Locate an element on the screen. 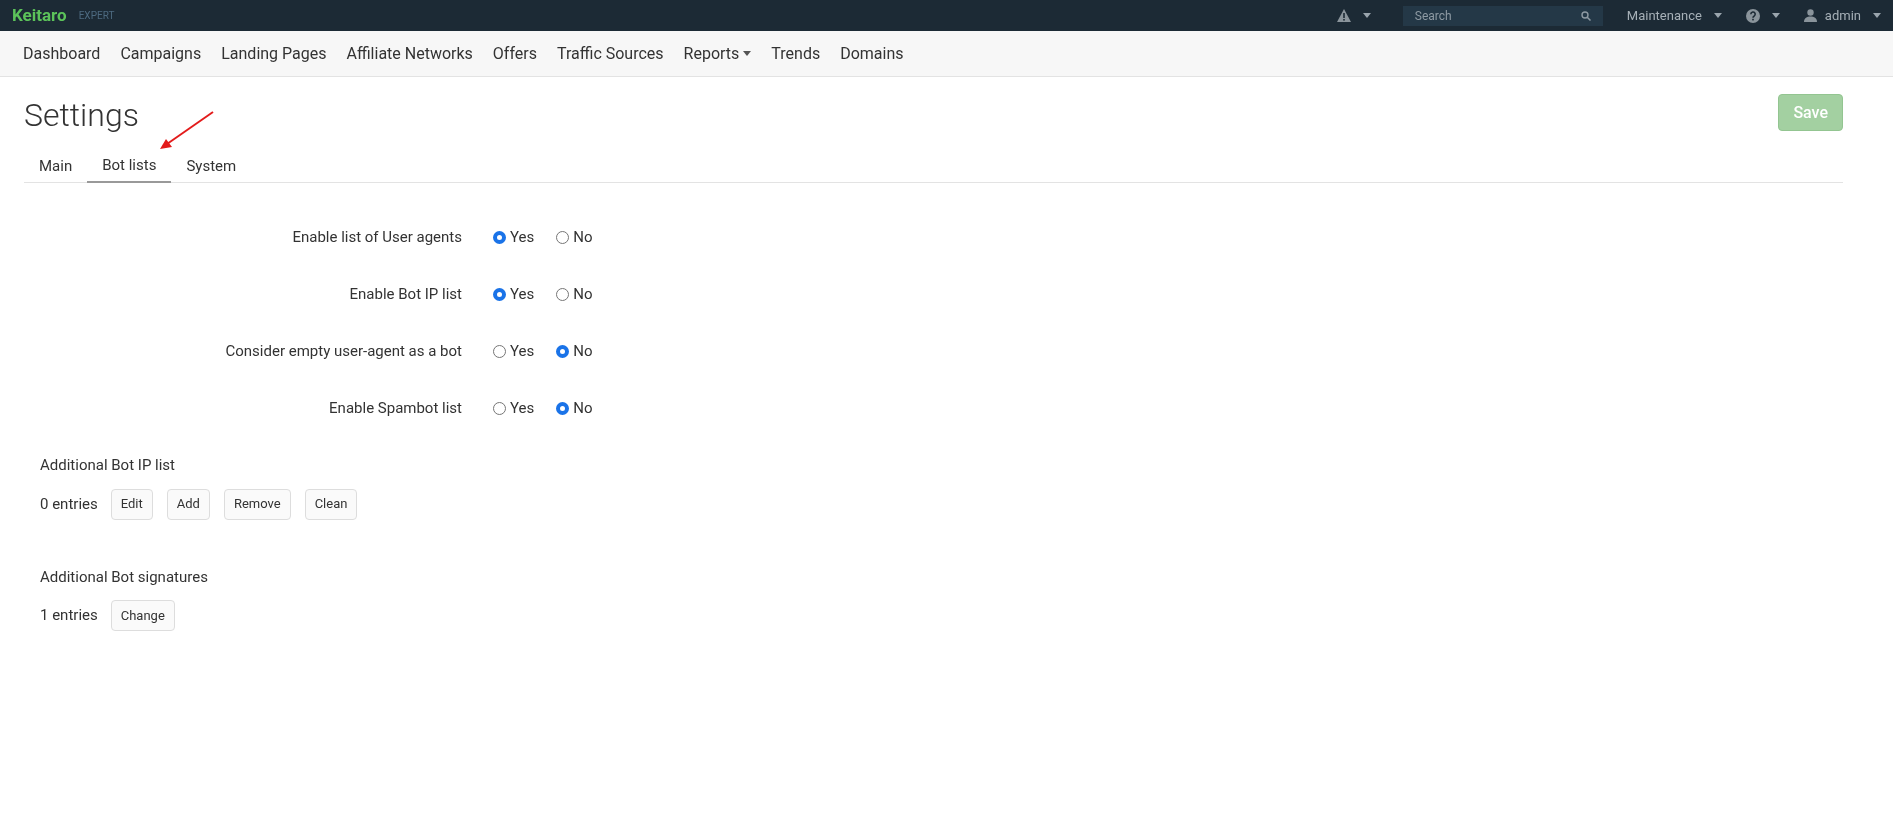 This screenshot has height=827, width=1893. entries-count: 1 entries is located at coordinates (69, 616).